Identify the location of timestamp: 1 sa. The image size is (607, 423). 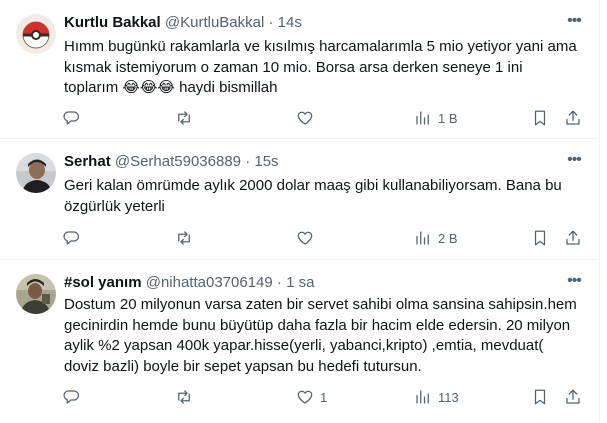
(300, 282).